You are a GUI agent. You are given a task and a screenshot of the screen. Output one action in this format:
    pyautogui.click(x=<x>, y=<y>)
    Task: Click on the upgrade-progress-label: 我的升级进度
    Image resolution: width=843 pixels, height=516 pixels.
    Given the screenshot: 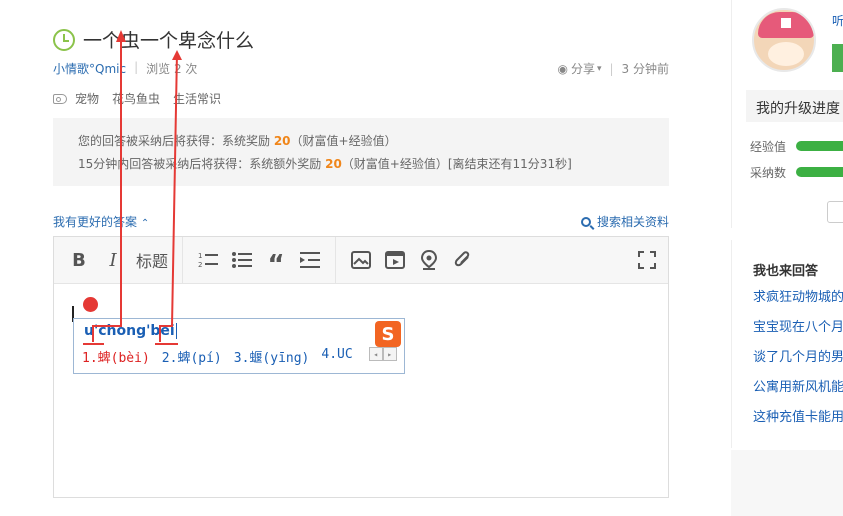 What is the action you would take?
    pyautogui.click(x=794, y=106)
    